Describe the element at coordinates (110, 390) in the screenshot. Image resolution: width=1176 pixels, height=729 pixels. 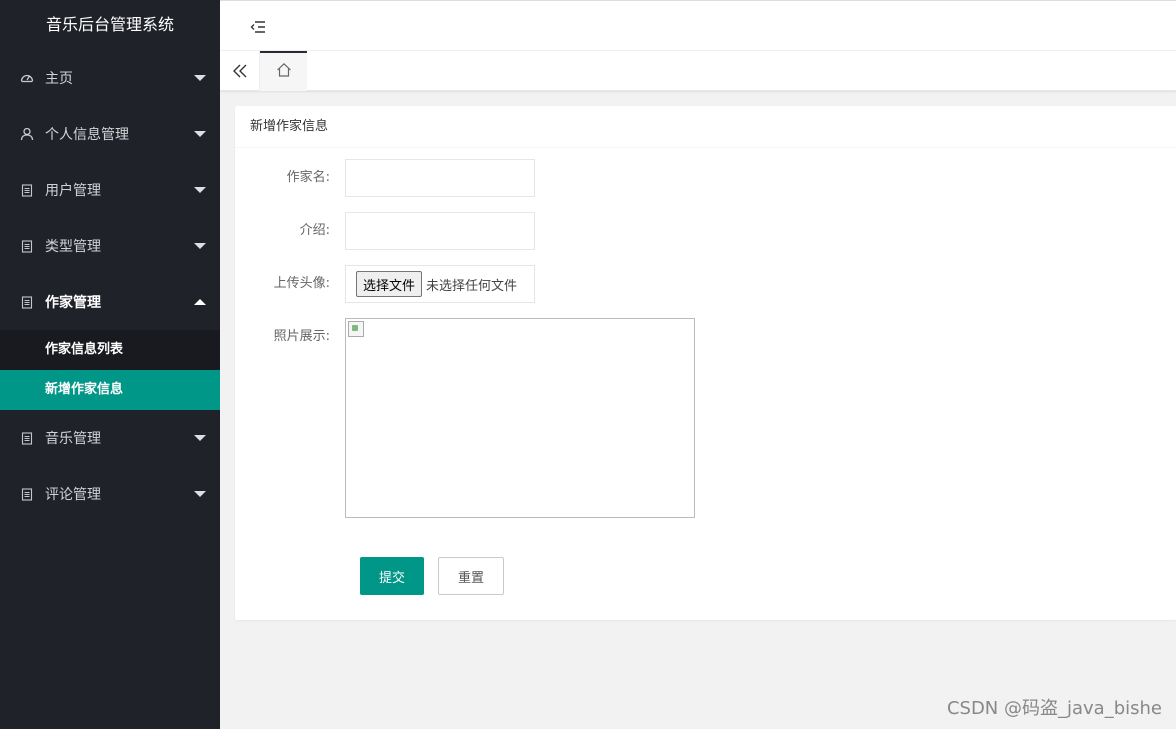
I see `submenu-item-add-author: 新增作家信息` at that location.